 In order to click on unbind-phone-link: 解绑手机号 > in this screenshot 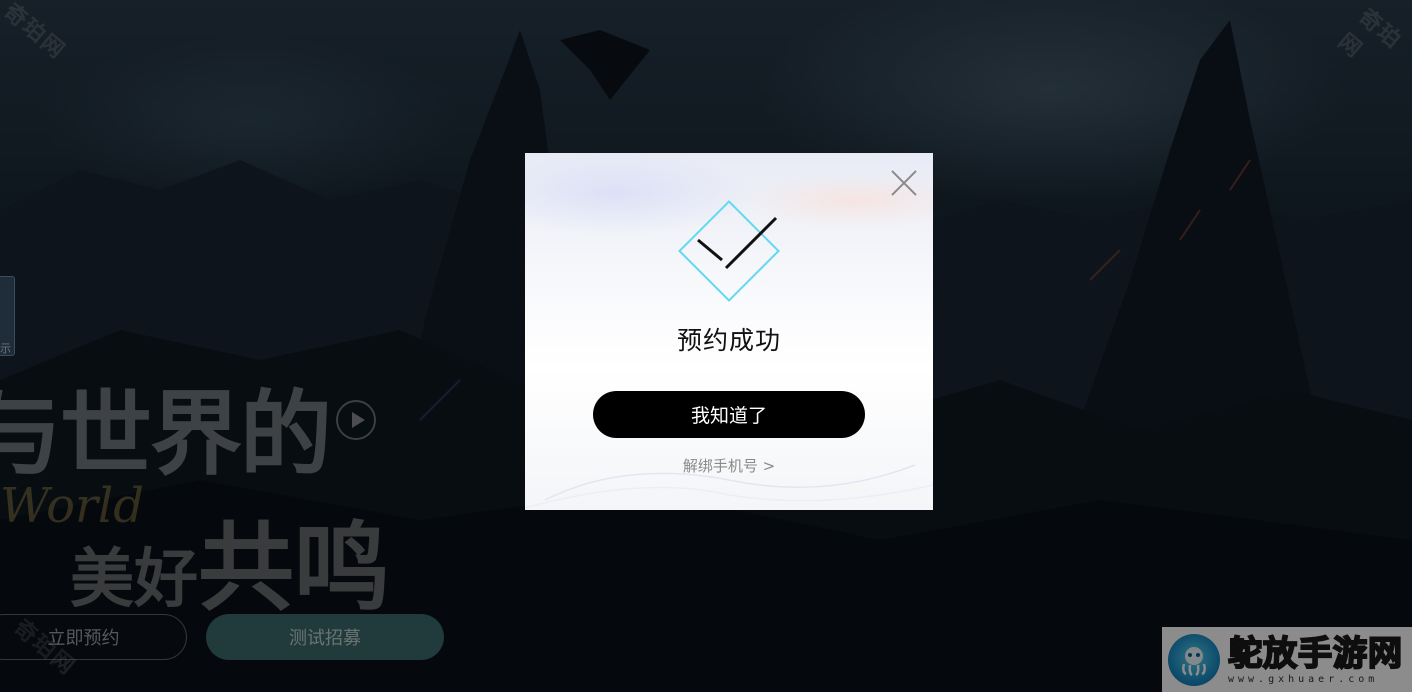, I will do `click(729, 465)`.